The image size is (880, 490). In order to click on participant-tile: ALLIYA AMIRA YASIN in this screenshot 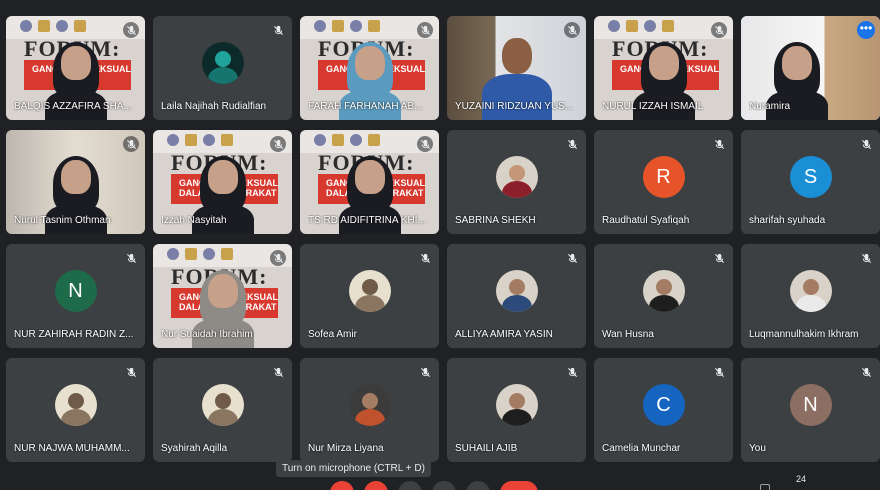, I will do `click(516, 296)`.